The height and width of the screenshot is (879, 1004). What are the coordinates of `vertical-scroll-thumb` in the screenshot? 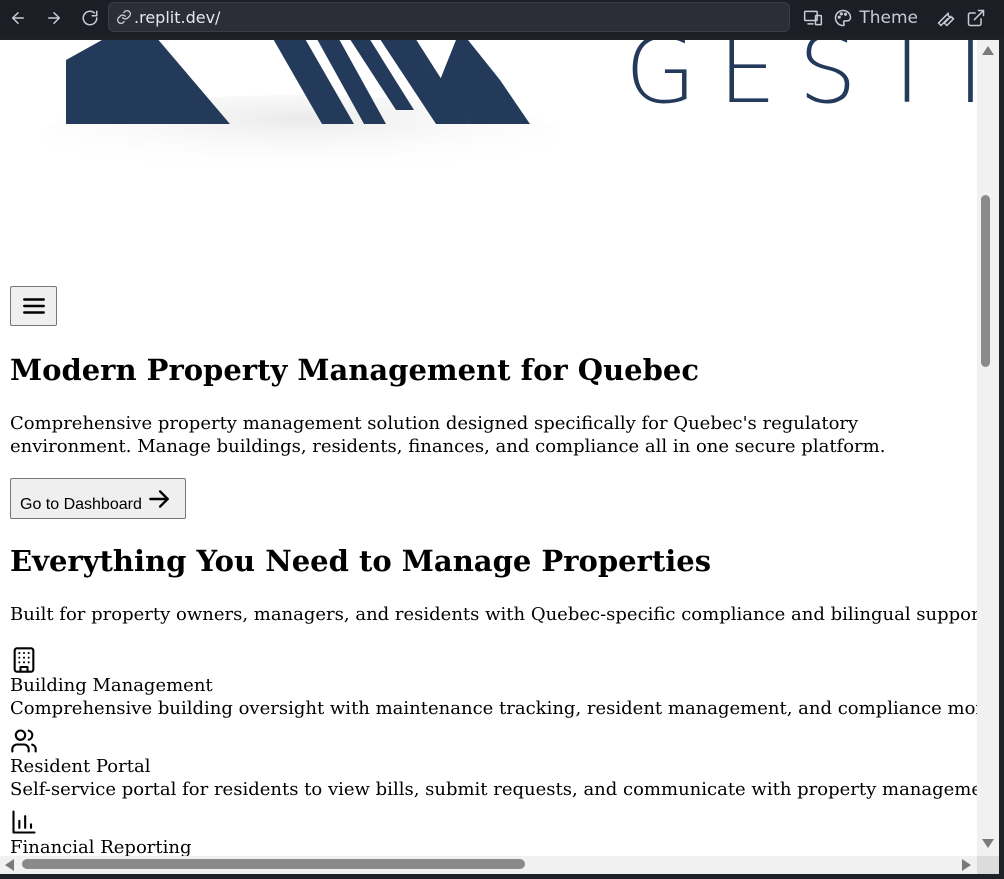 It's located at (985, 281).